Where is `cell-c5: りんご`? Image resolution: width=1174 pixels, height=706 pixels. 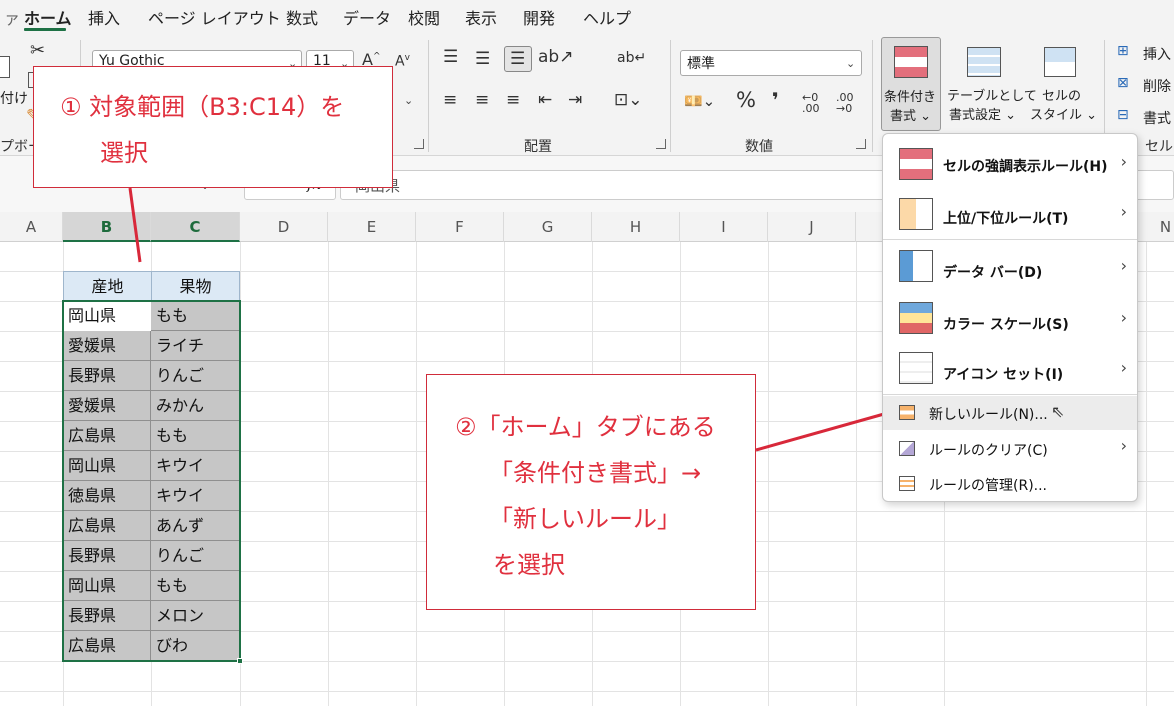 cell-c5: りんご is located at coordinates (195, 376).